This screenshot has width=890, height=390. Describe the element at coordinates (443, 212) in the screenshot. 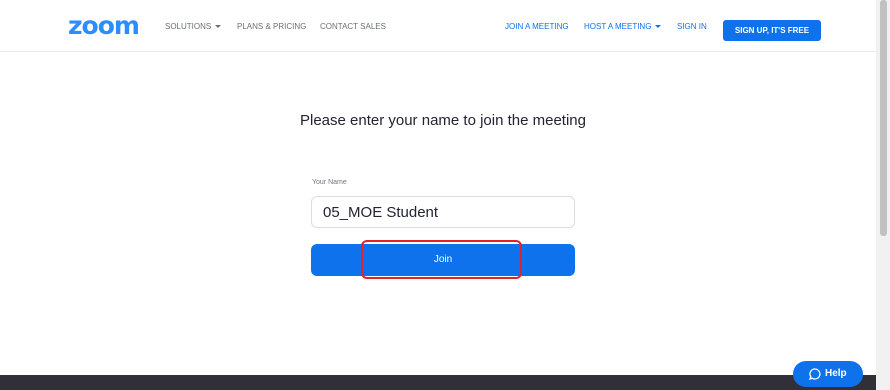

I see `name-input` at that location.